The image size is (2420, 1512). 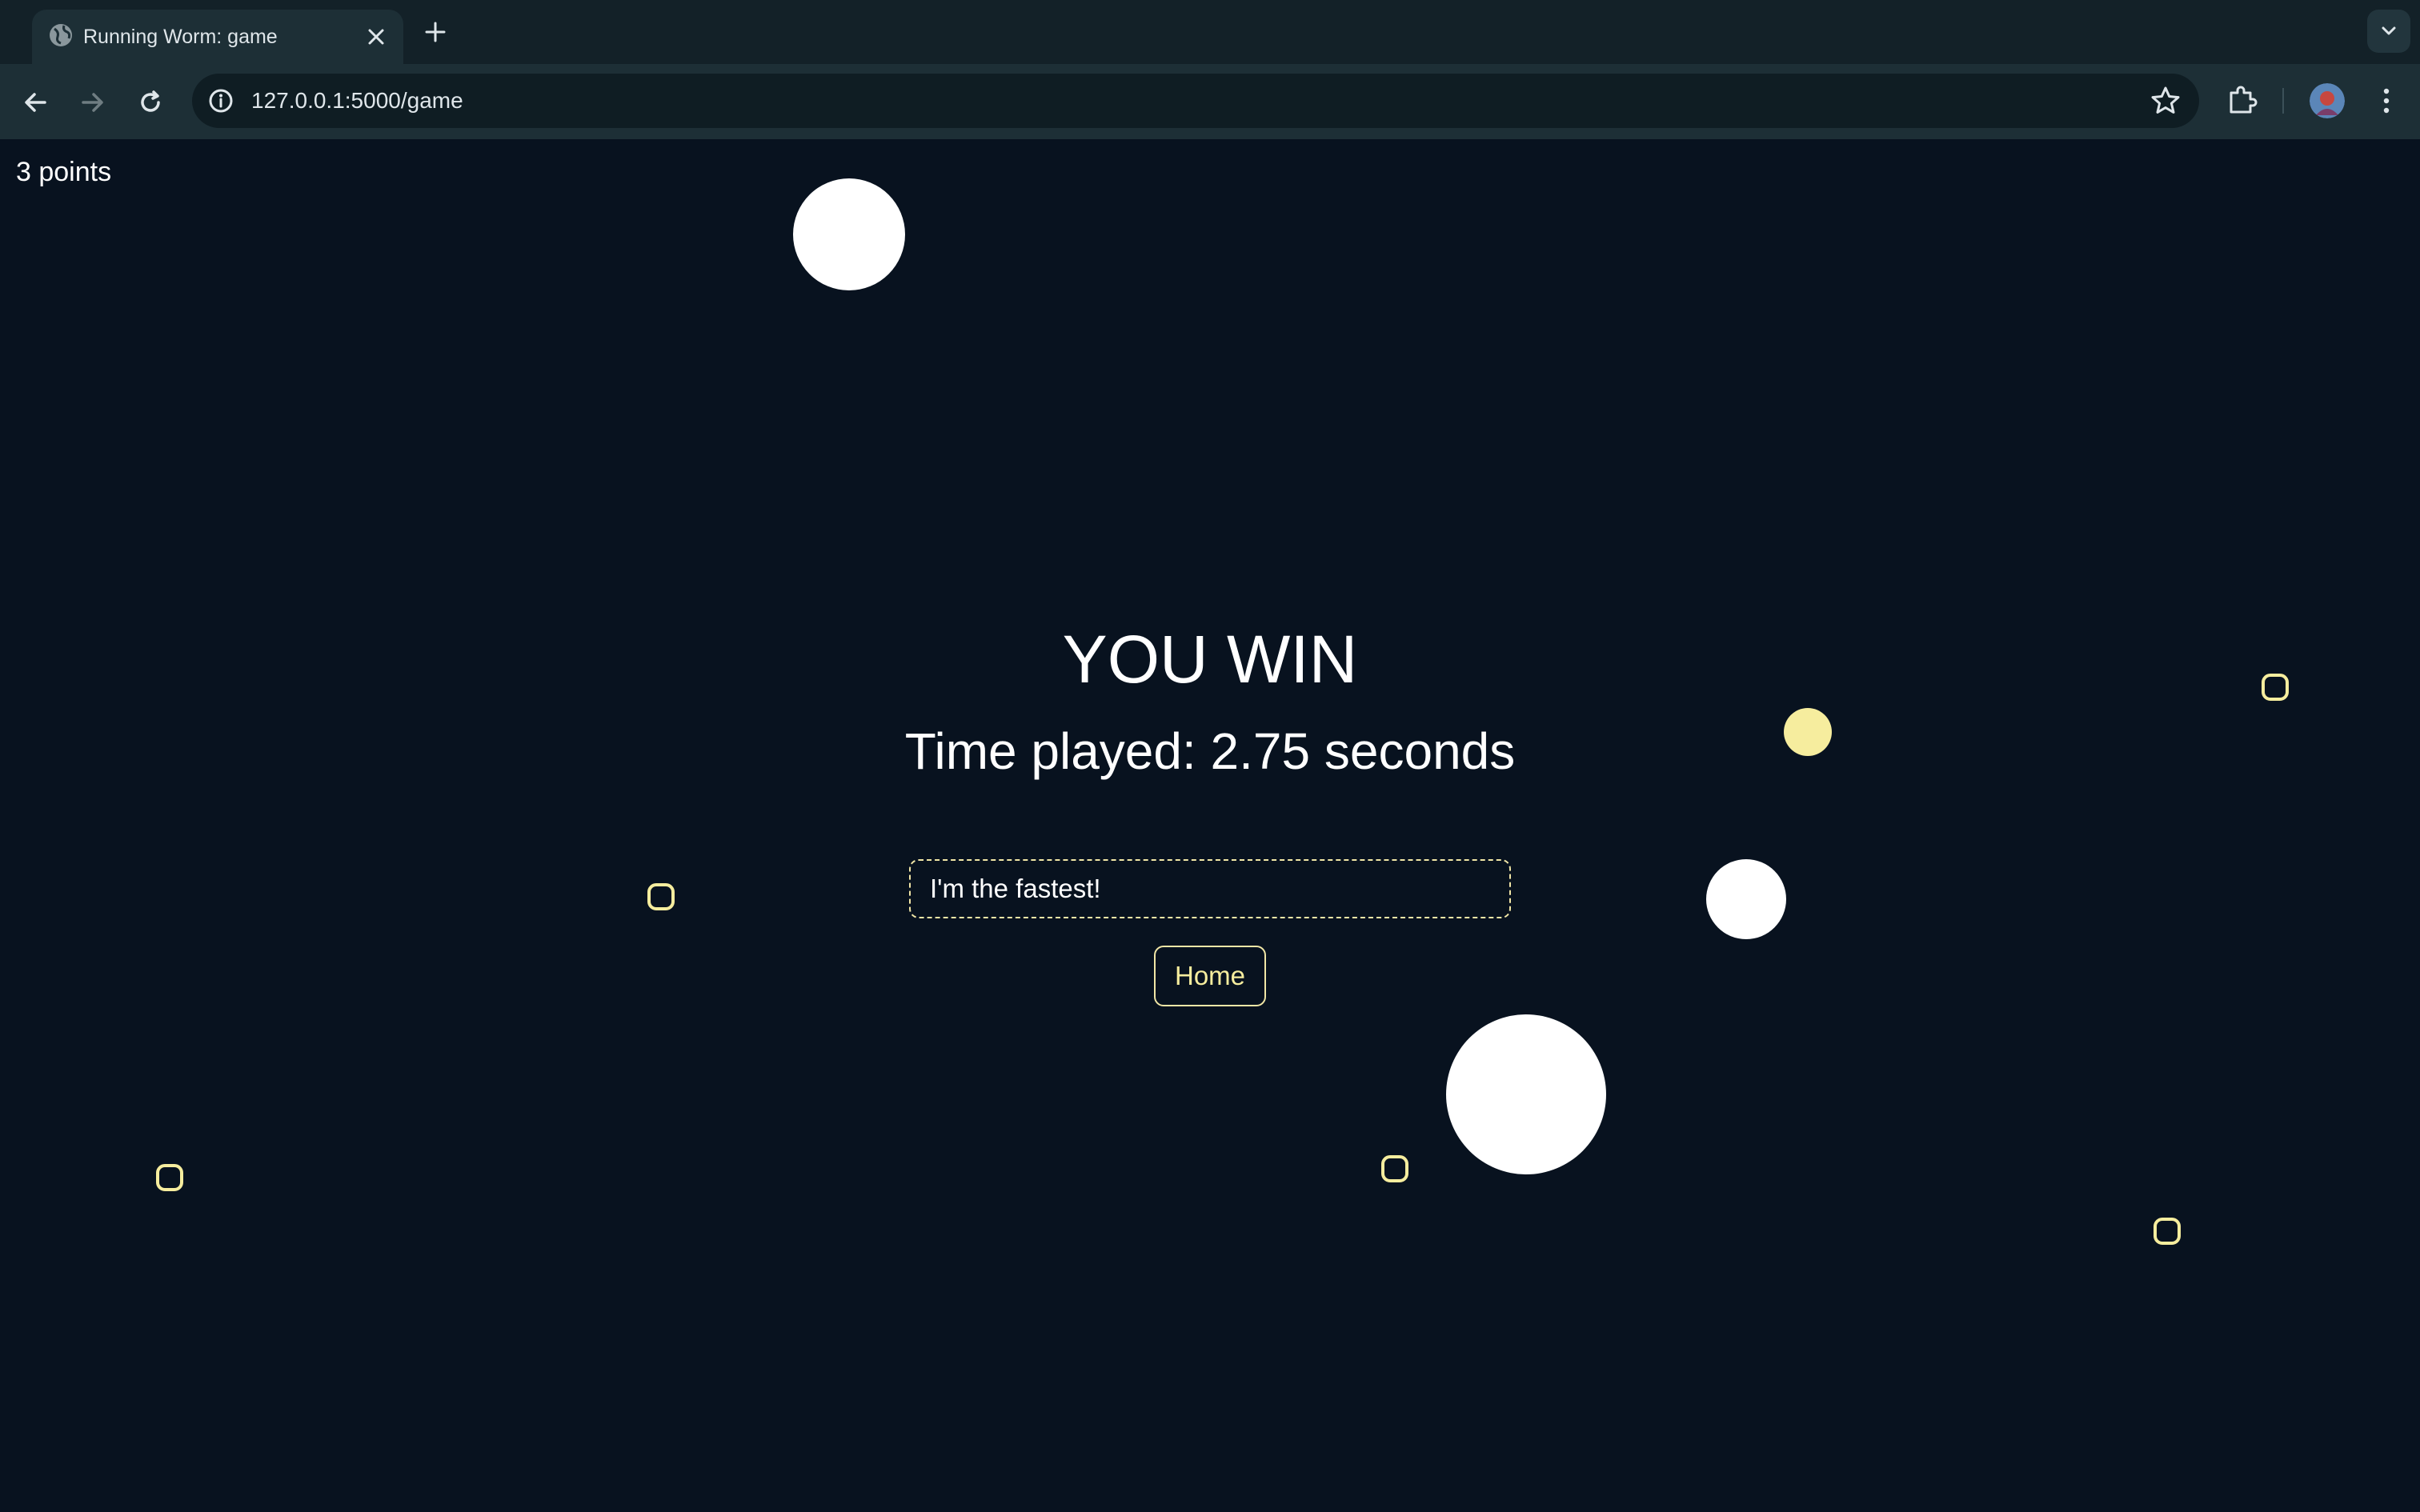 I want to click on tab-strip: Running Worm: game, so click(x=1210, y=32).